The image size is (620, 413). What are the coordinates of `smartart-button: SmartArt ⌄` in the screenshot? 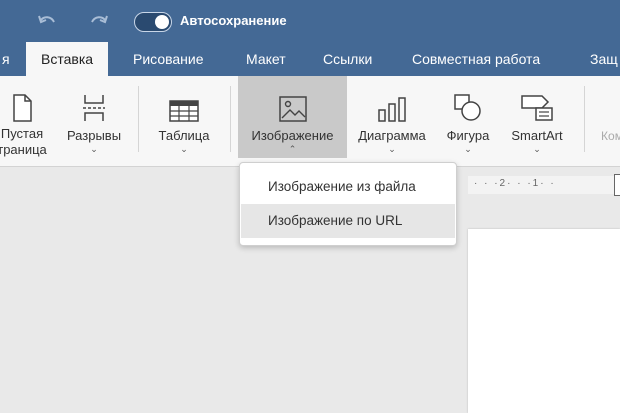 It's located at (537, 117).